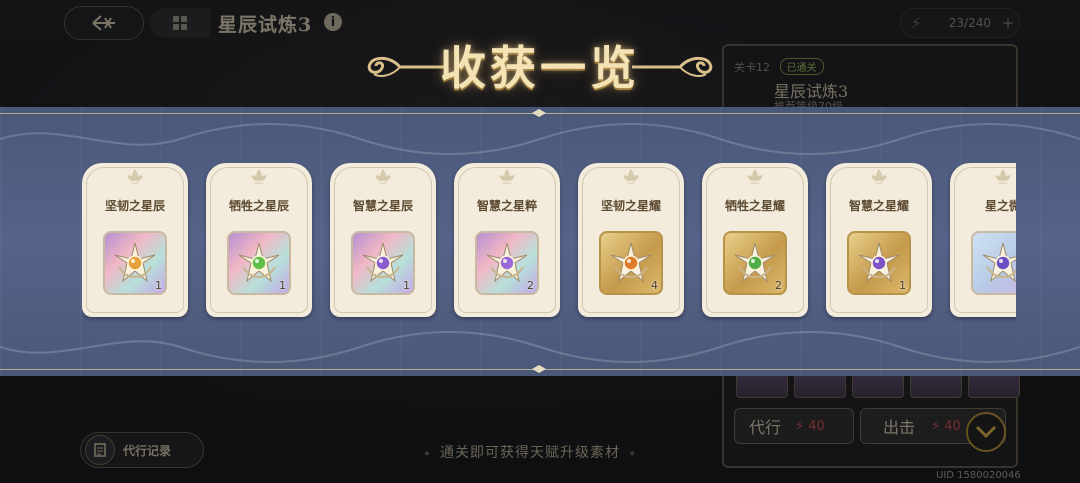 This screenshot has height=483, width=1080. What do you see at coordinates (630, 206) in the screenshot?
I see `item-name: 坚韧之星耀` at bounding box center [630, 206].